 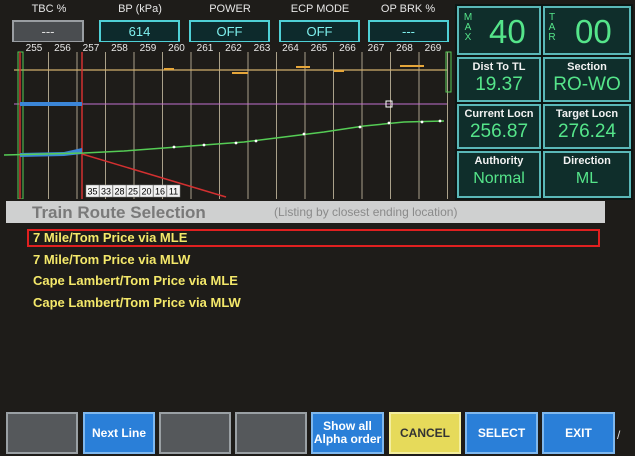 What do you see at coordinates (139, 31) in the screenshot?
I see `bp-value: 614` at bounding box center [139, 31].